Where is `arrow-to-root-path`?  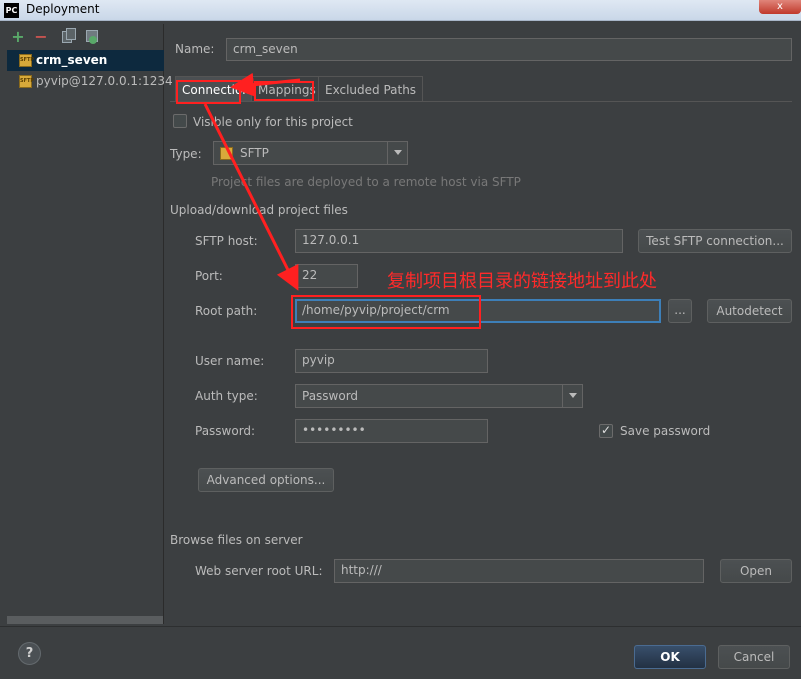
arrow-to-root-path is located at coordinates (251, 197).